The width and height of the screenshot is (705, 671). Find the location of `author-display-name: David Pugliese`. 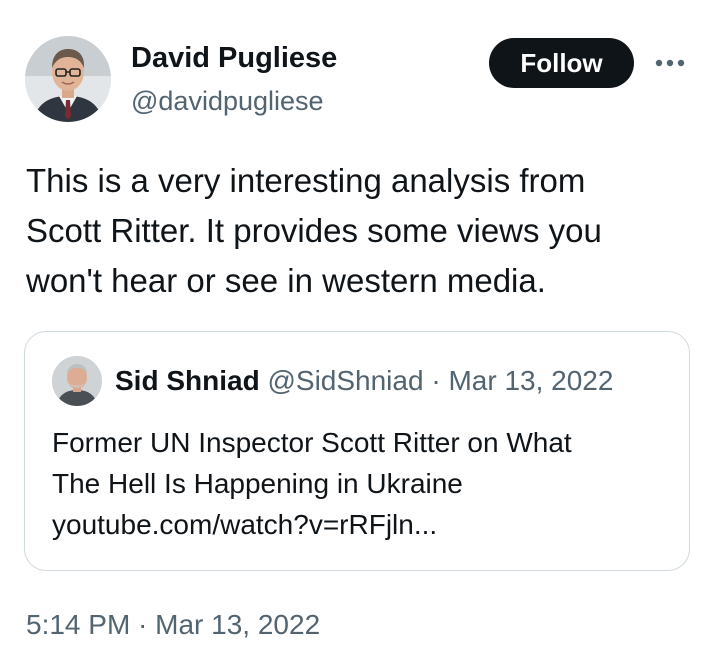

author-display-name: David Pugliese is located at coordinates (234, 58).